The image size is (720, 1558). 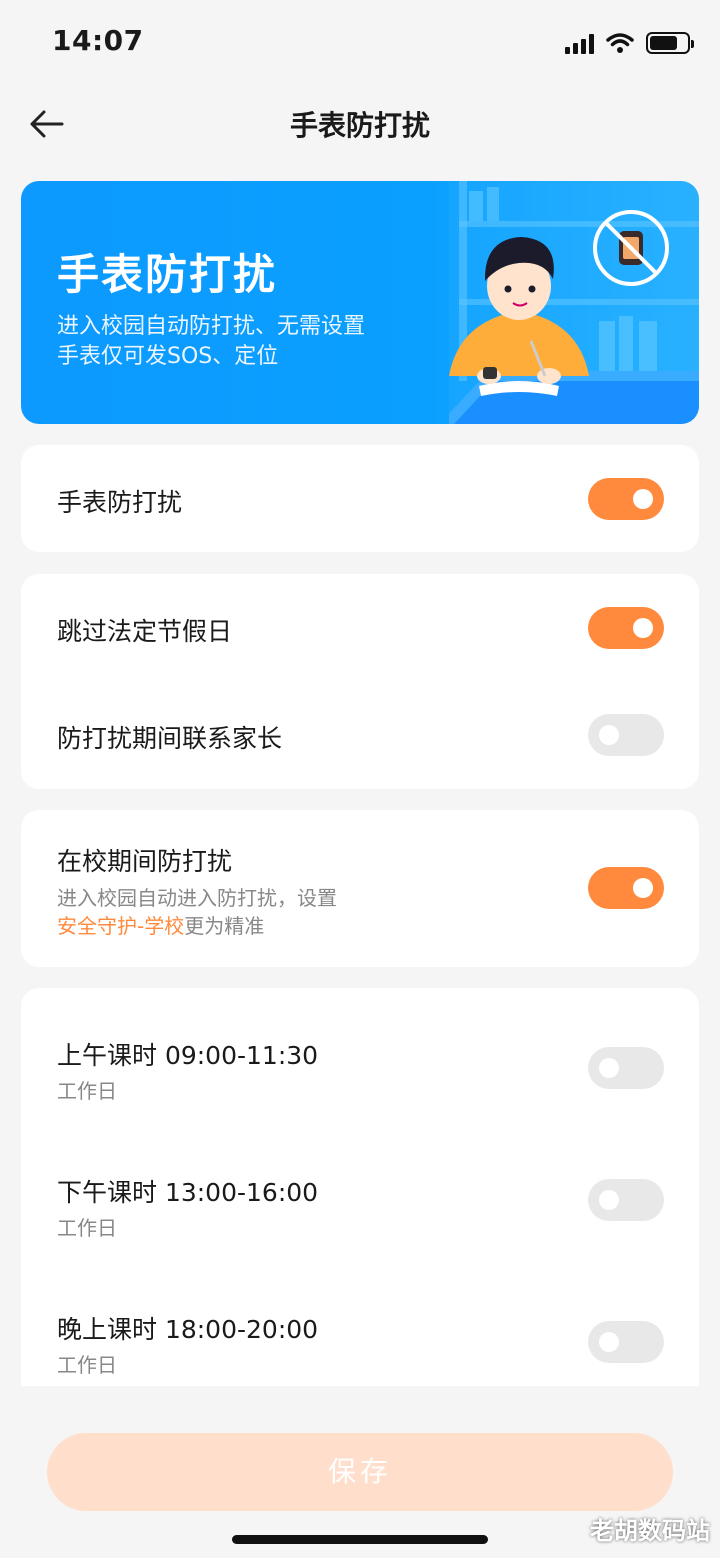 What do you see at coordinates (620, 43) in the screenshot?
I see `wifi-icon` at bounding box center [620, 43].